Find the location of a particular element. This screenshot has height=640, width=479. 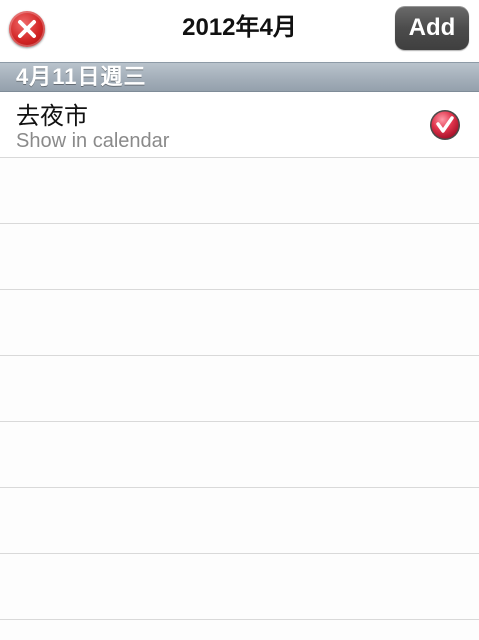

add-button: Add is located at coordinates (432, 28).